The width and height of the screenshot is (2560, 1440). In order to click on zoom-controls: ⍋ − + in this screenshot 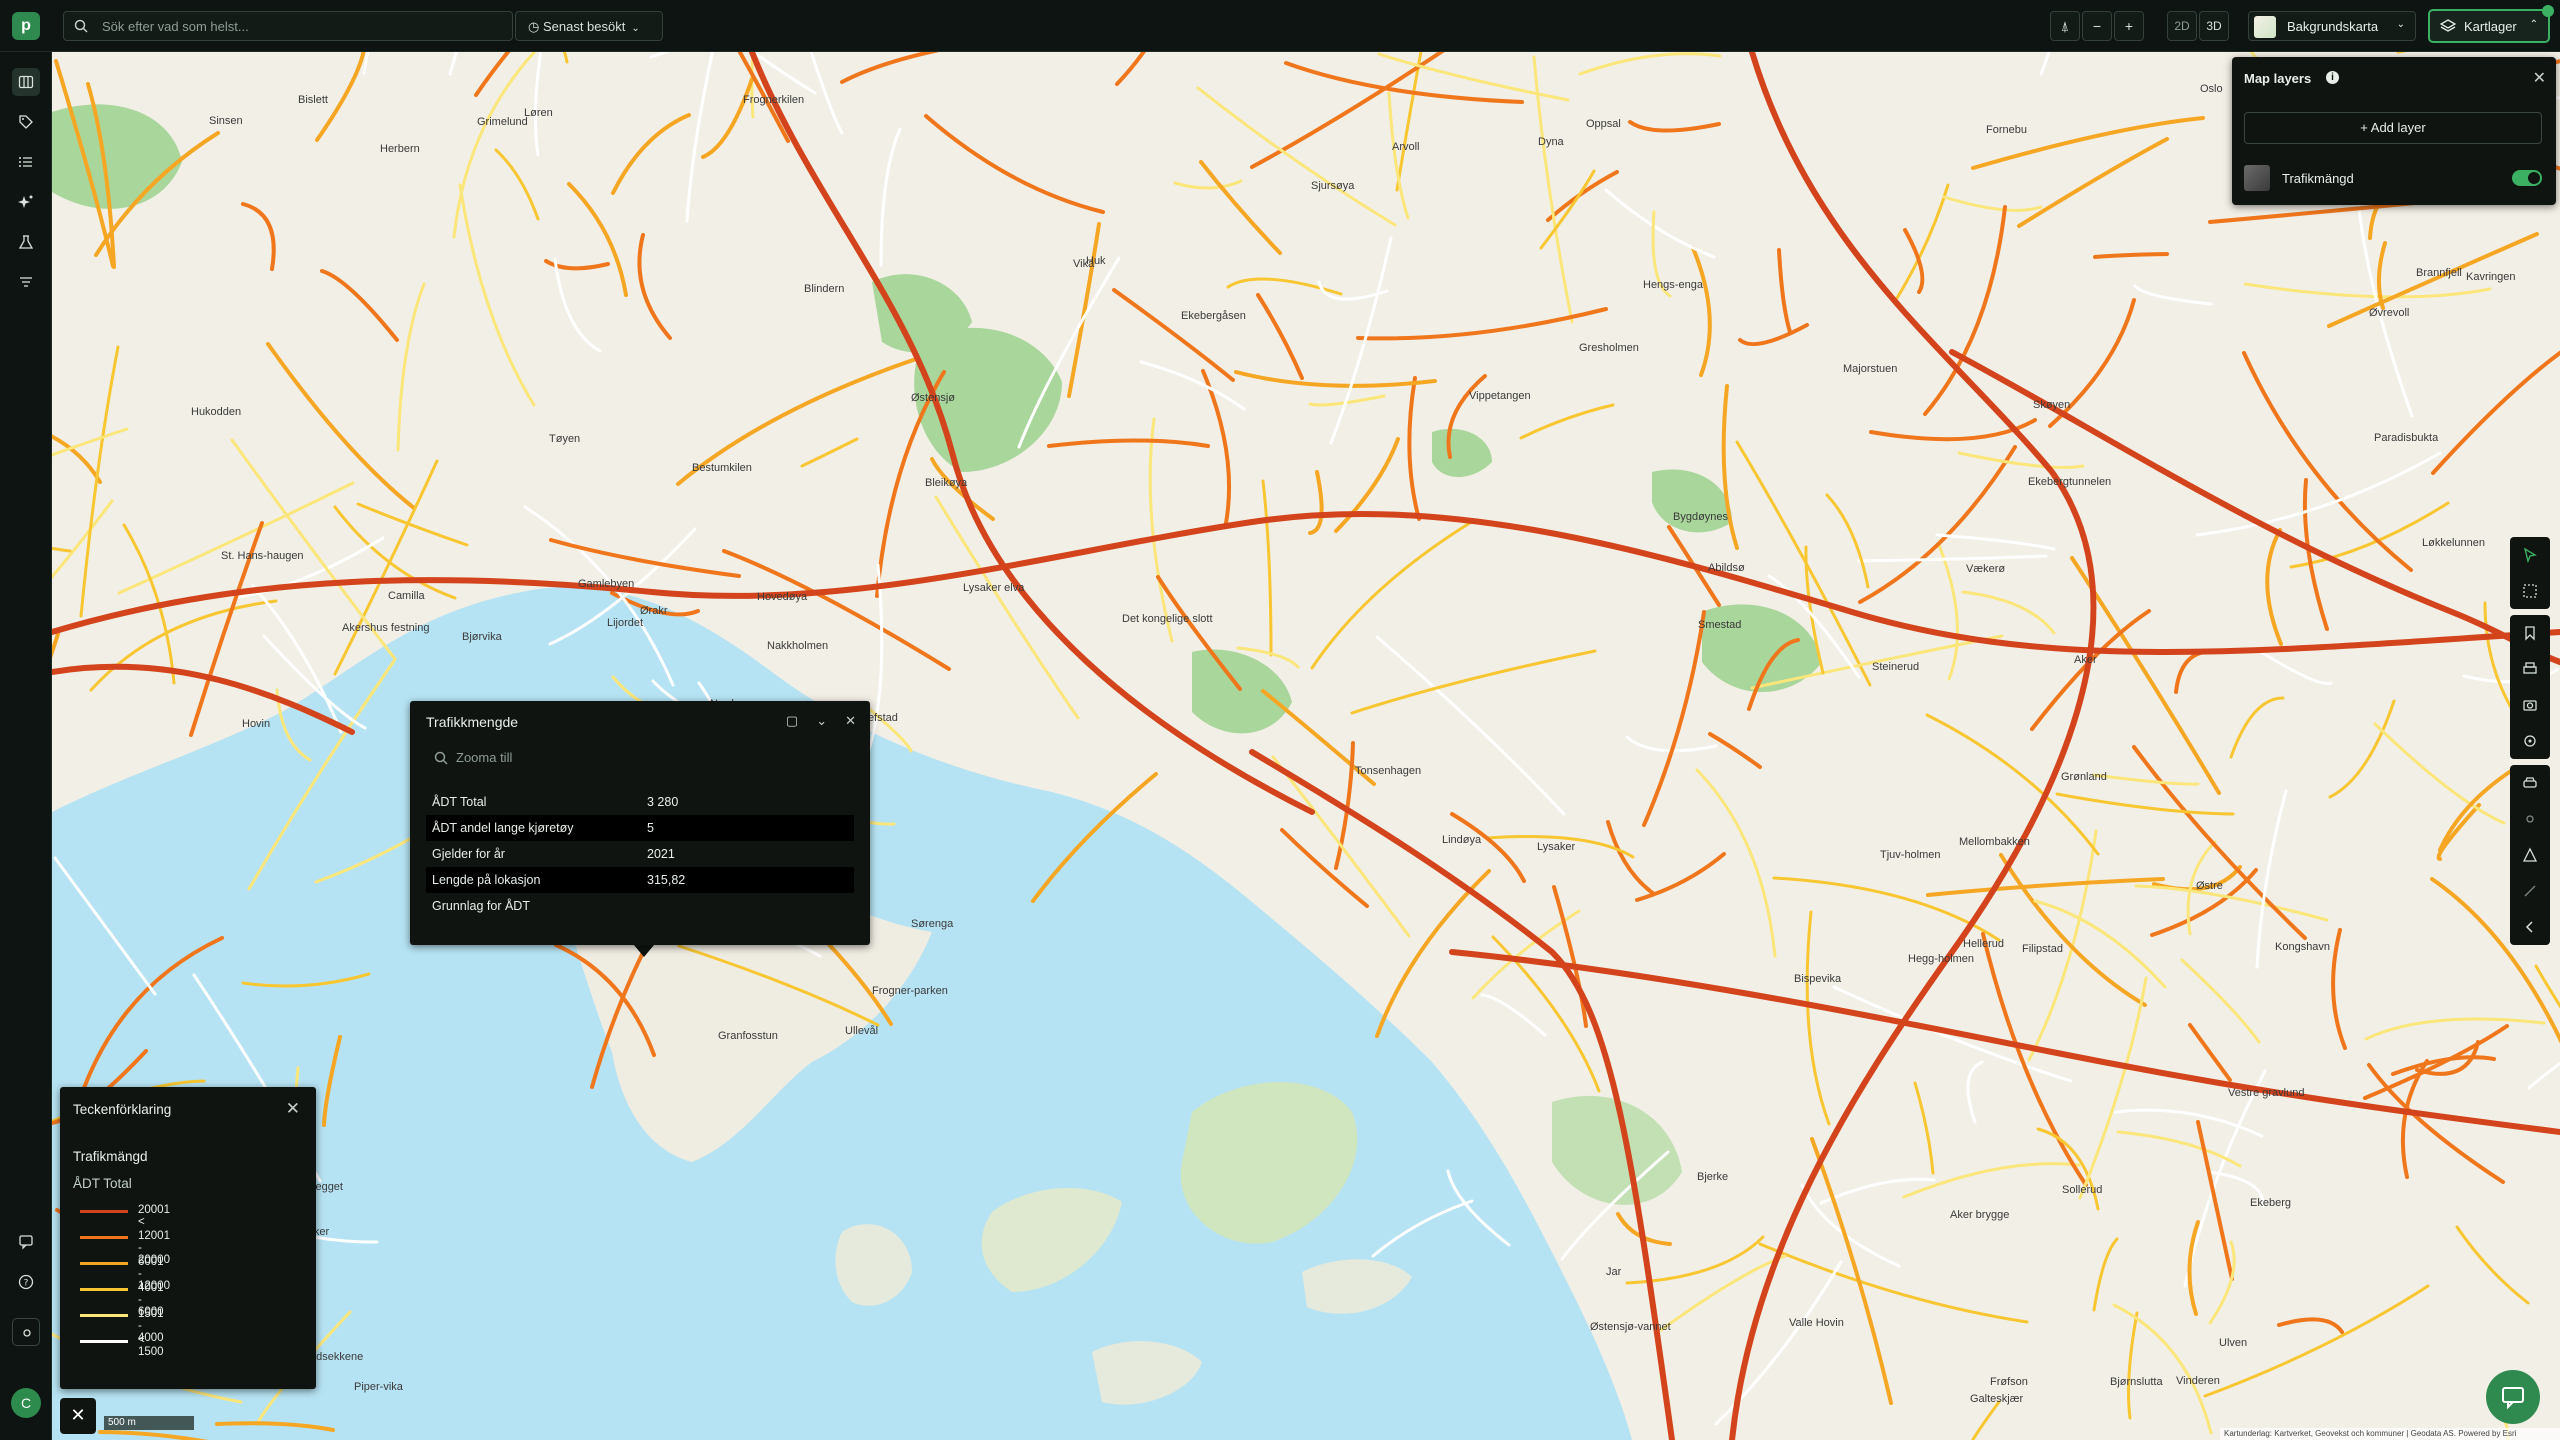, I will do `click(2097, 26)`.